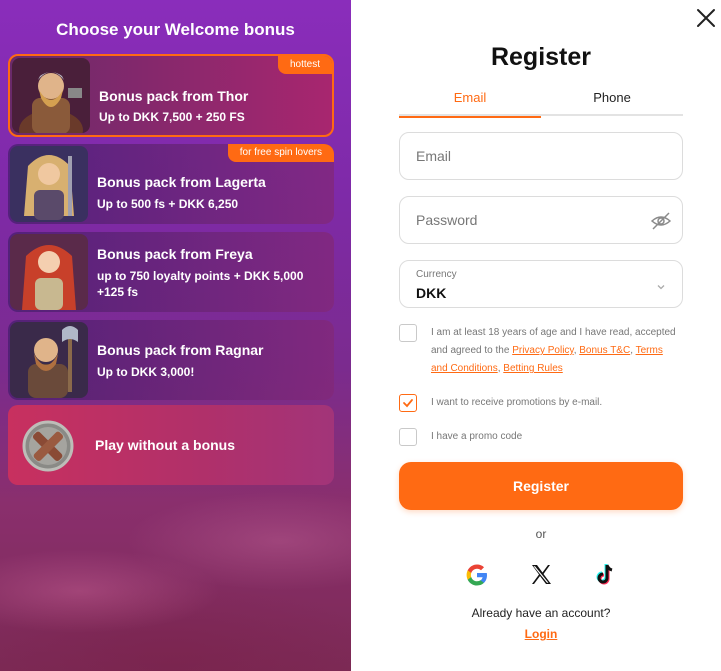 Image resolution: width=721 pixels, height=671 pixels. What do you see at coordinates (541, 634) in the screenshot?
I see `login-link: Login` at bounding box center [541, 634].